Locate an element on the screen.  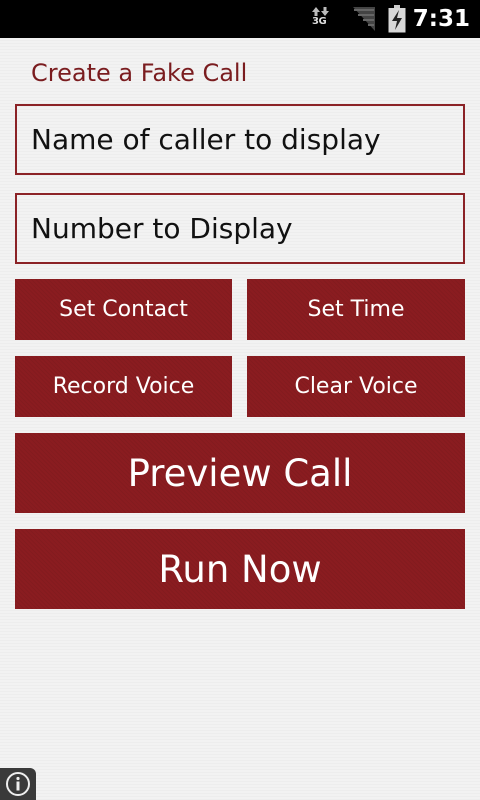
battery-charging-icon is located at coordinates (397, 19).